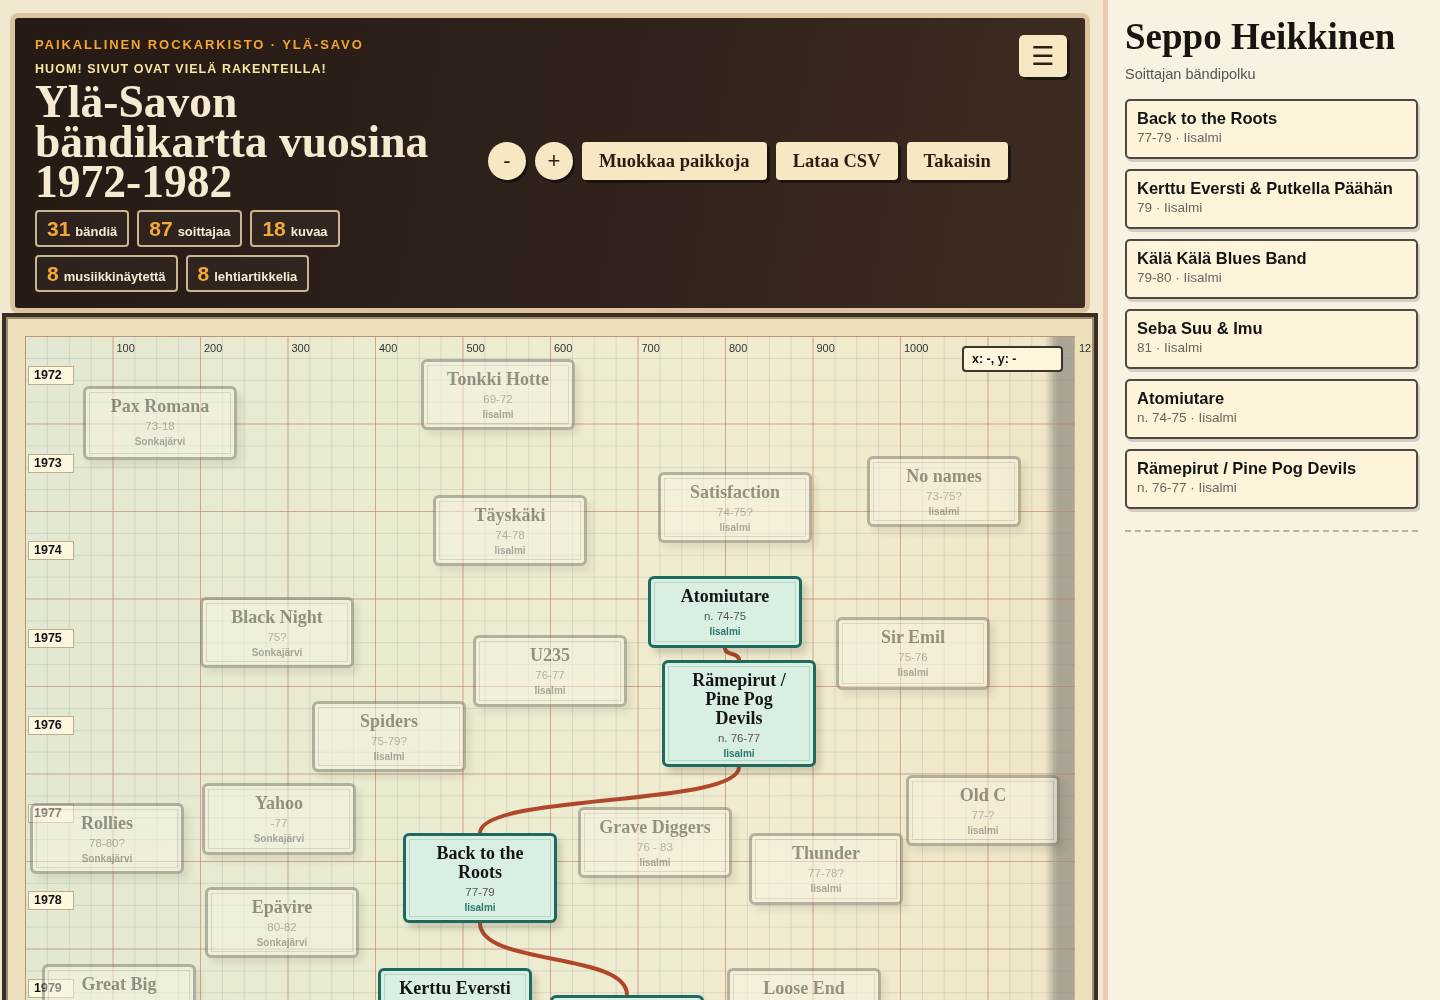 This screenshot has width=1440, height=1000. What do you see at coordinates (1043, 56) in the screenshot?
I see `menu-button: ☰` at bounding box center [1043, 56].